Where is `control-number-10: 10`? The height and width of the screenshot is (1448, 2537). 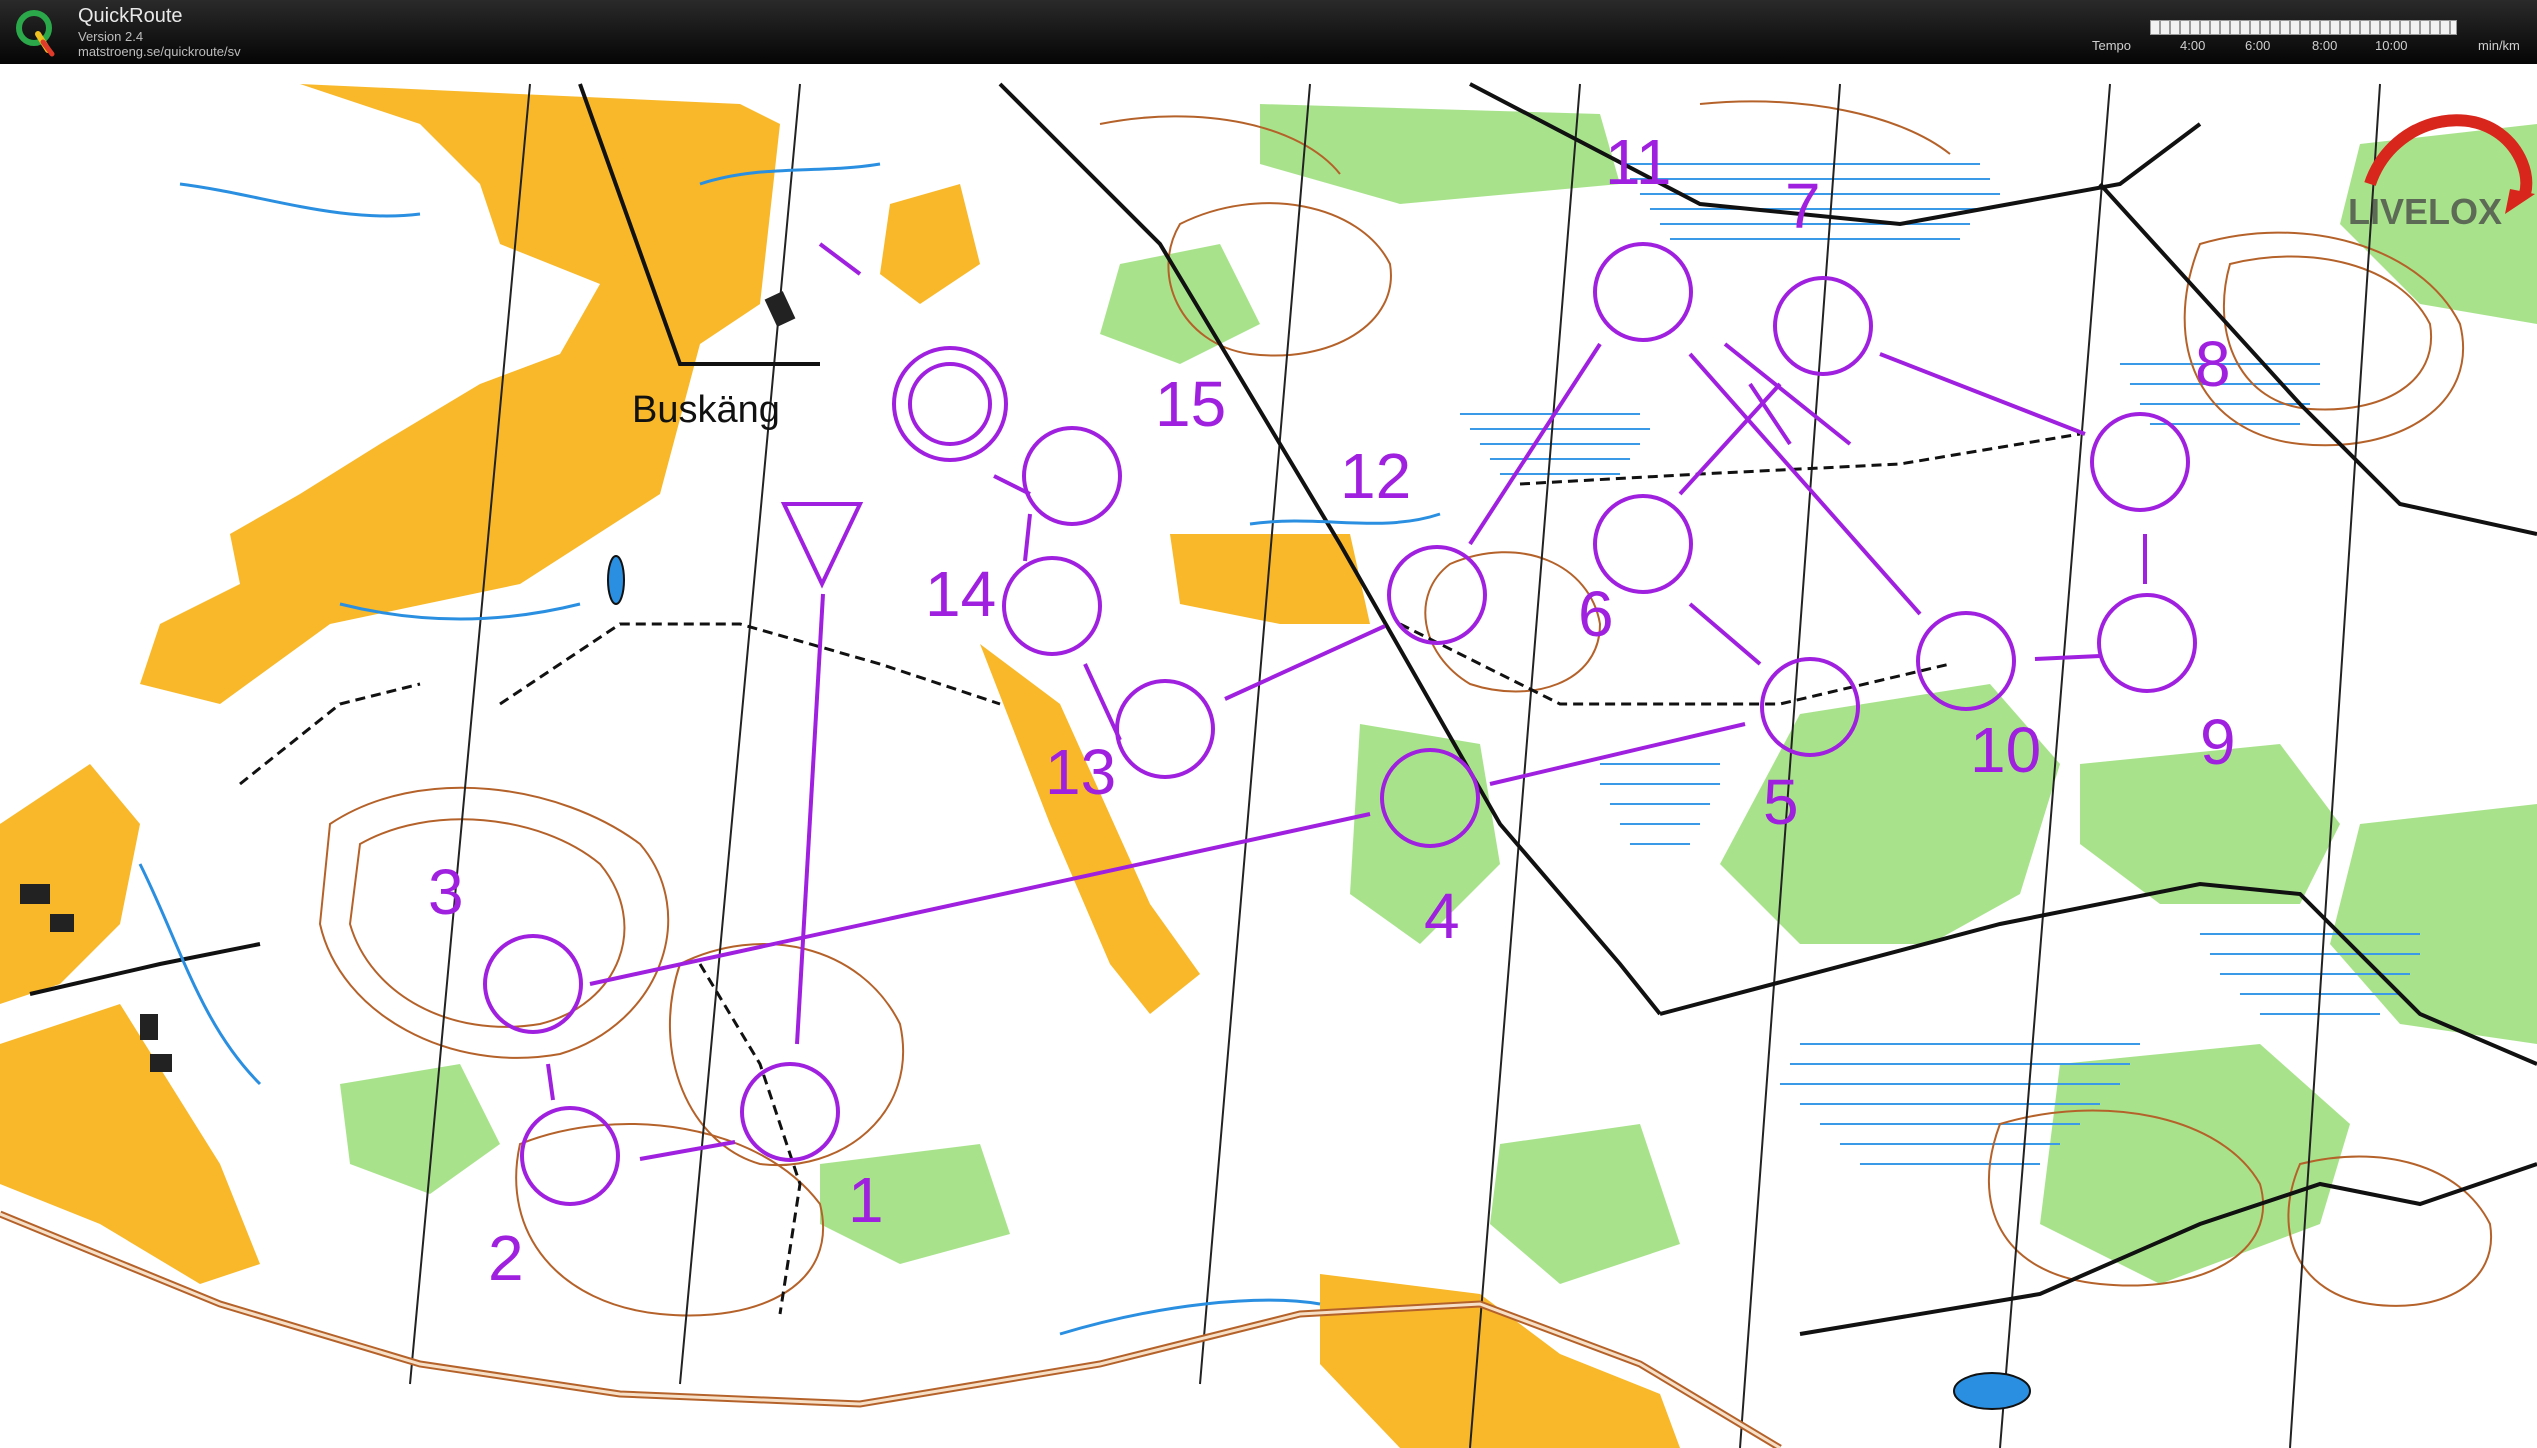 control-number-10: 10 is located at coordinates (2005, 750).